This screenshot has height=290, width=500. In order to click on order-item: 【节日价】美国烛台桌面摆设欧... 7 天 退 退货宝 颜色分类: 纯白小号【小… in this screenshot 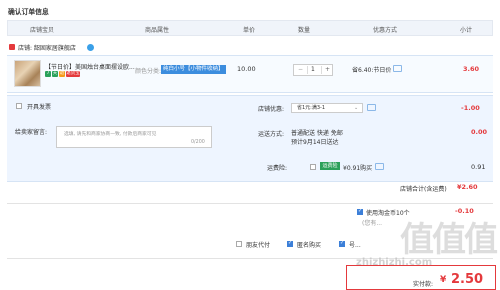, I will do `click(250, 74)`.